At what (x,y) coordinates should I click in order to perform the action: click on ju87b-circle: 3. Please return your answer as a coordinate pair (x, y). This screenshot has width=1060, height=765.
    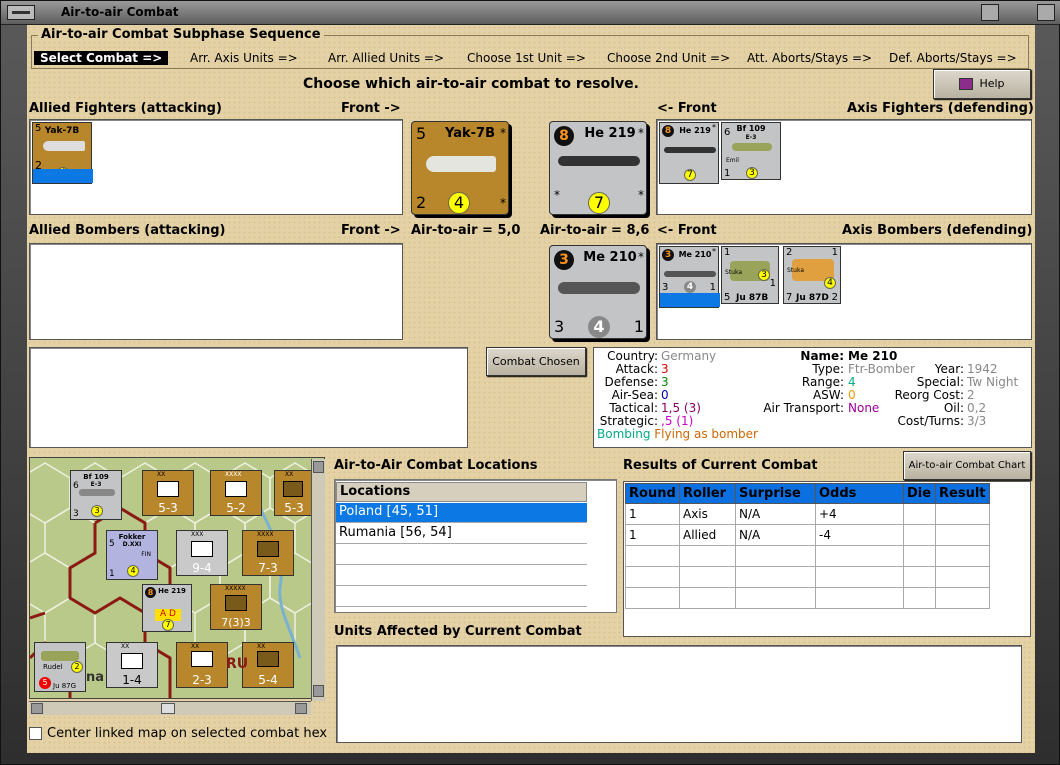
    Looking at the image, I should click on (764, 275).